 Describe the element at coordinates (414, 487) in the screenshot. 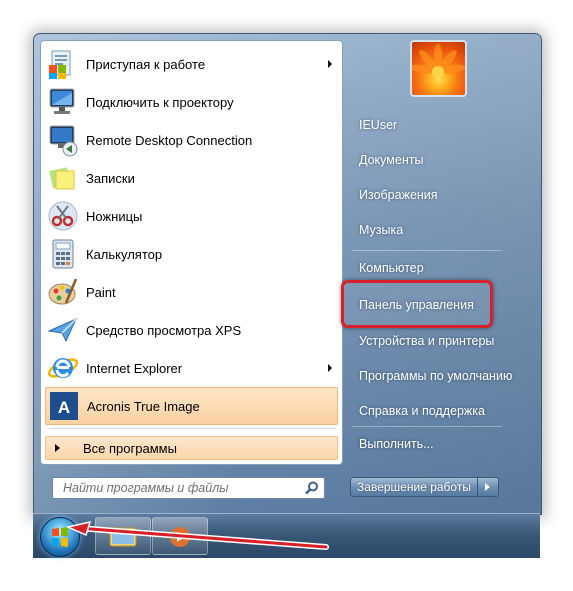

I see `shutdown-button: Завершение работы` at that location.